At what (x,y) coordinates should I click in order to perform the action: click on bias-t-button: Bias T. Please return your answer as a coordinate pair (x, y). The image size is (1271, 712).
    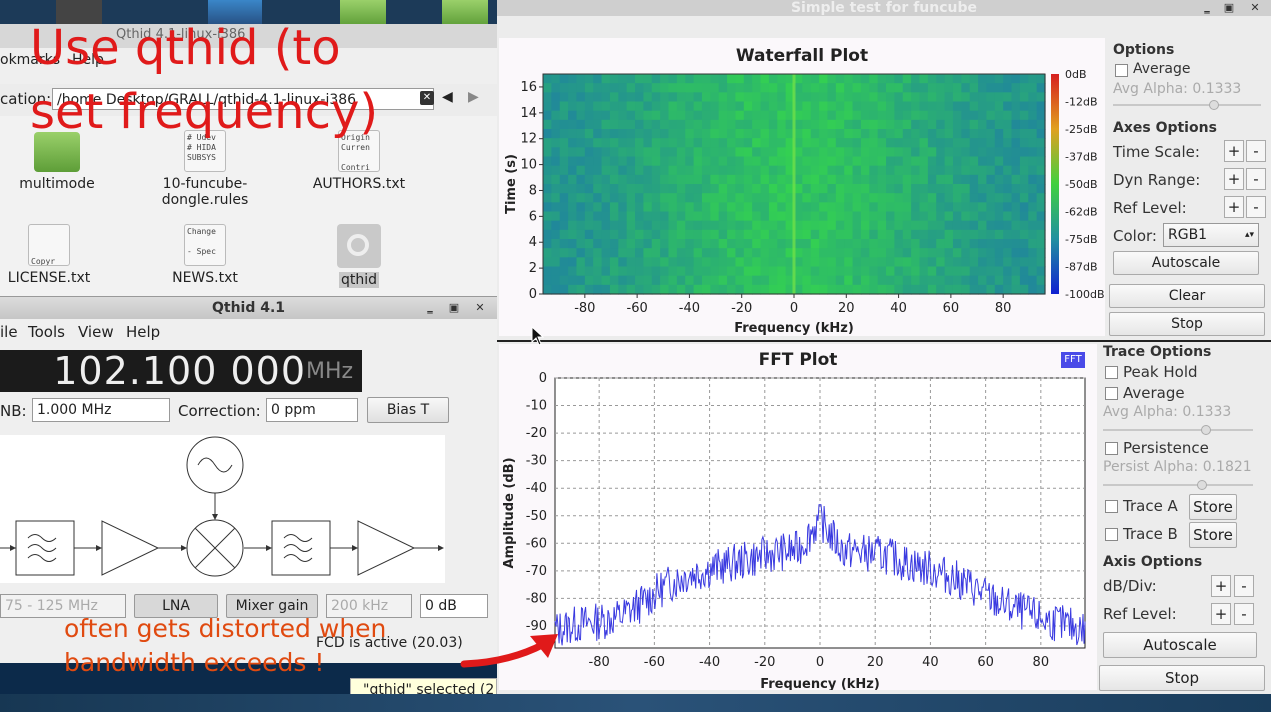
    Looking at the image, I should click on (408, 410).